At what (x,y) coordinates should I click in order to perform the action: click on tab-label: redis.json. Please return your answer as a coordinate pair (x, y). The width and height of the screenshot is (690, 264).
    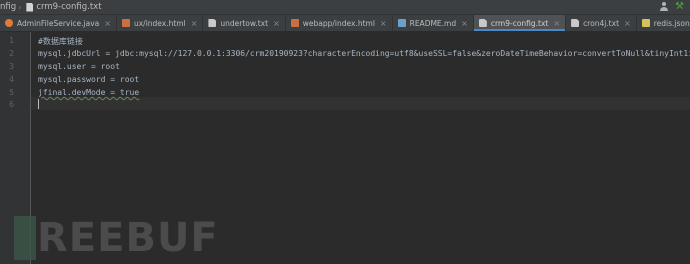
    Looking at the image, I should click on (671, 23).